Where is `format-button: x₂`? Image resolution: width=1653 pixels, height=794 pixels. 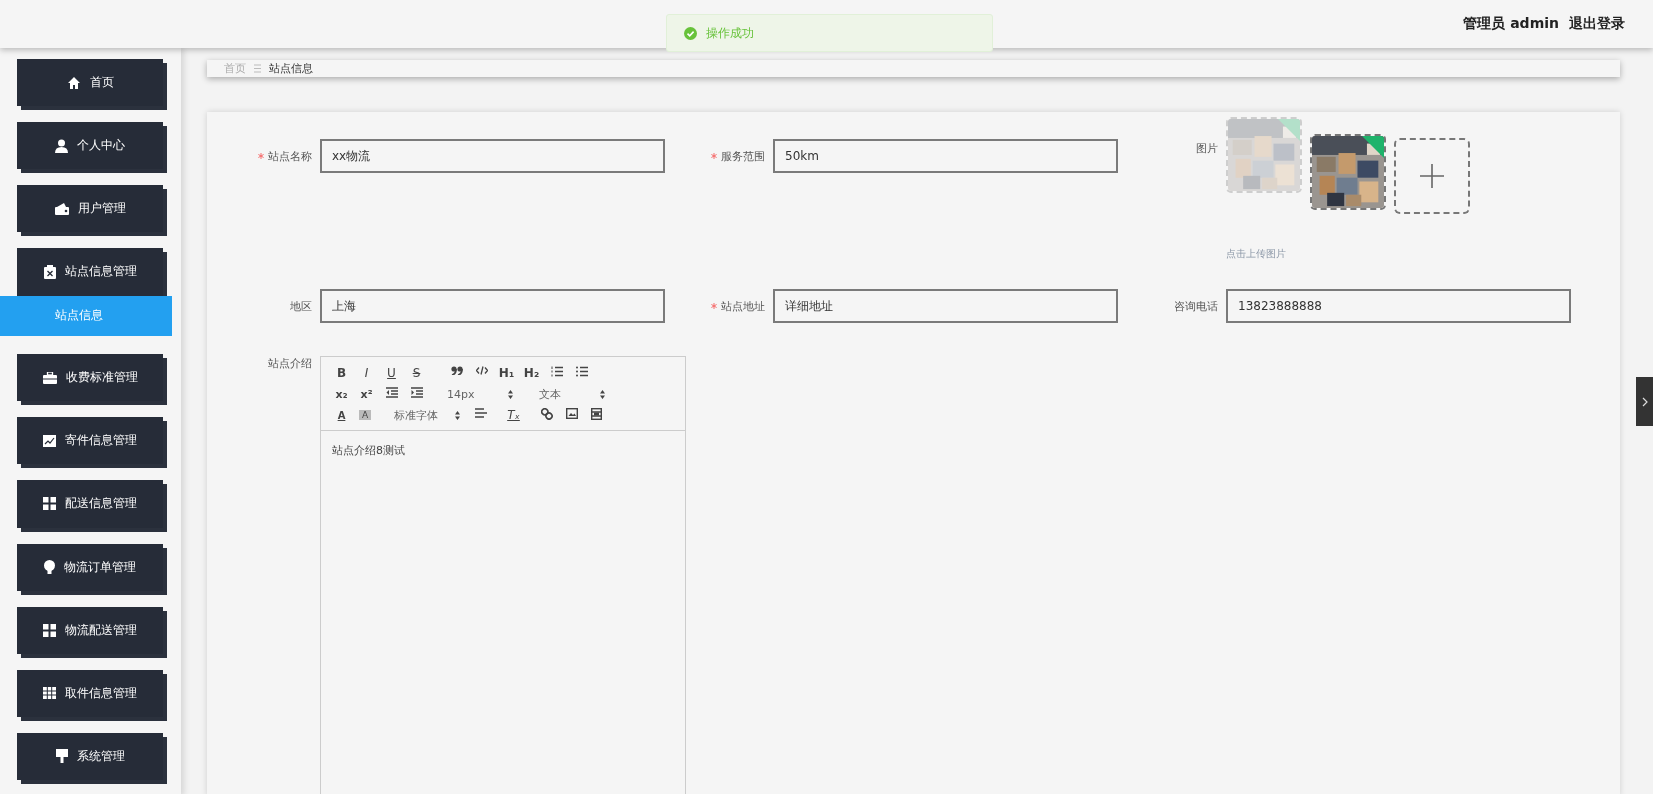
format-button: x₂ is located at coordinates (341, 394).